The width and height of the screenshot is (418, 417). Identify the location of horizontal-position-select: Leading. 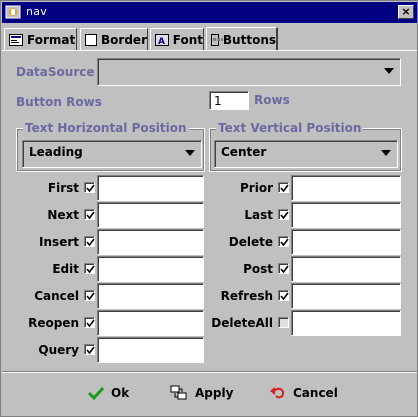
(112, 154).